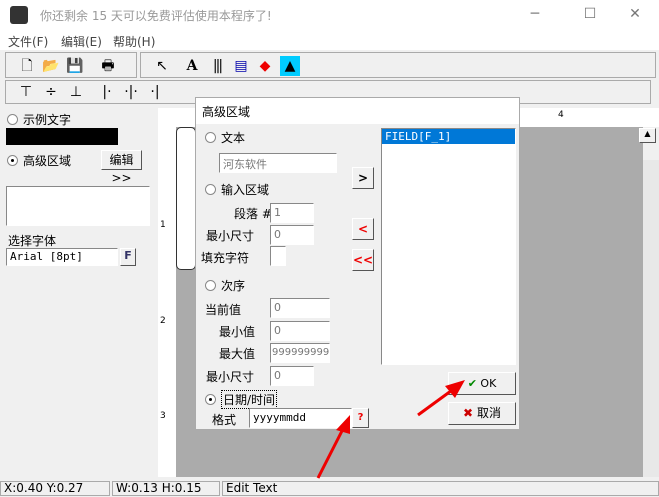  I want to click on min-size-label: 最小尺寸, so click(230, 236).